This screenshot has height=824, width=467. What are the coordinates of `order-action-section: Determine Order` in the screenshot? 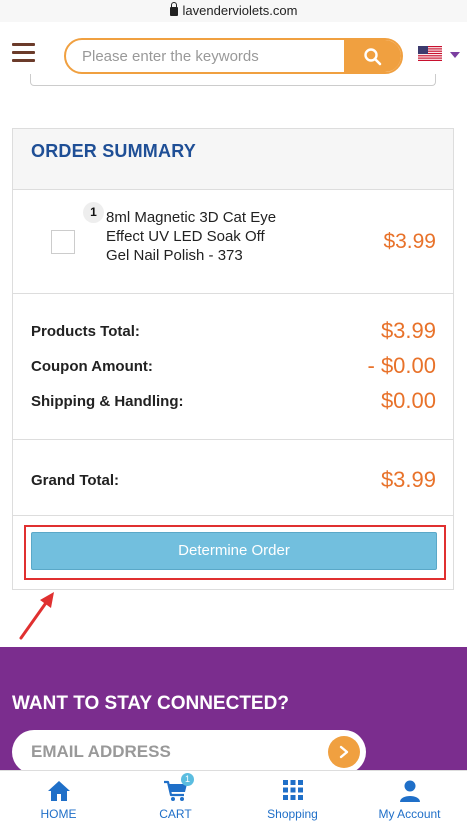 It's located at (233, 552).